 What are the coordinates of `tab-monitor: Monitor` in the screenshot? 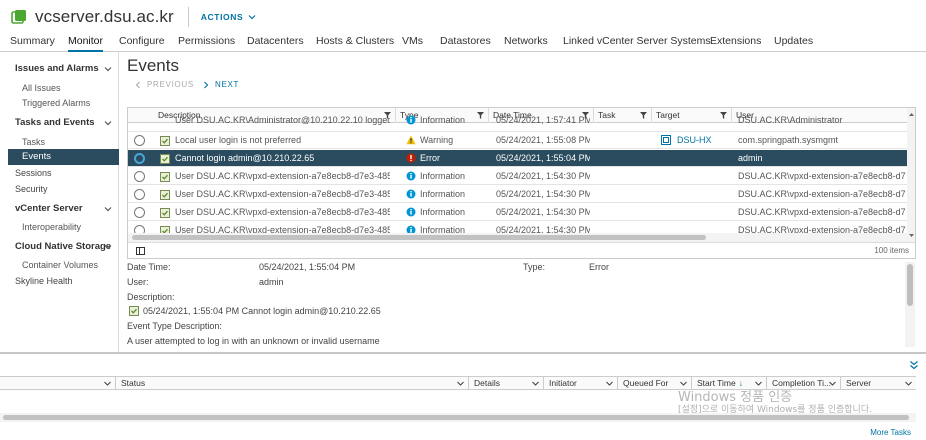 It's located at (86, 43).